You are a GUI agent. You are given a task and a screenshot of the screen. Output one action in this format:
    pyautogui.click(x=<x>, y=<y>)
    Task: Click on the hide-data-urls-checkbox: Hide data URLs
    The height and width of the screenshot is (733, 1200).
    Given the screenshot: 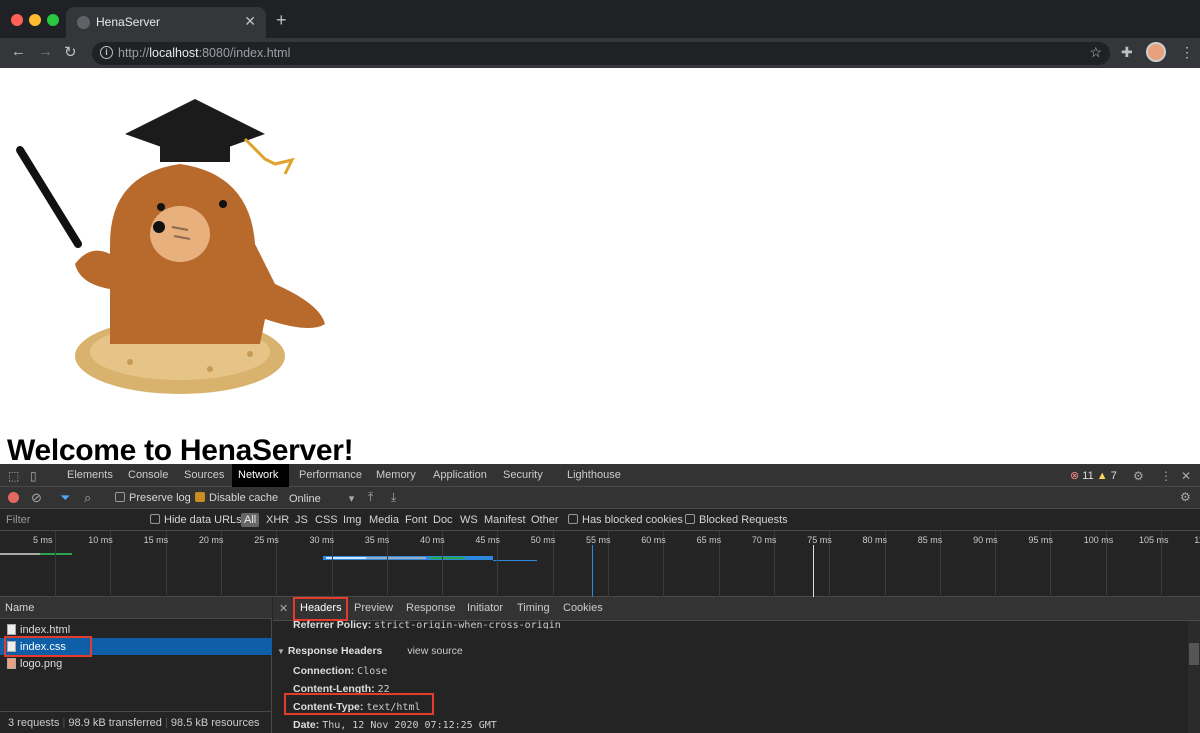 What is the action you would take?
    pyautogui.click(x=196, y=520)
    